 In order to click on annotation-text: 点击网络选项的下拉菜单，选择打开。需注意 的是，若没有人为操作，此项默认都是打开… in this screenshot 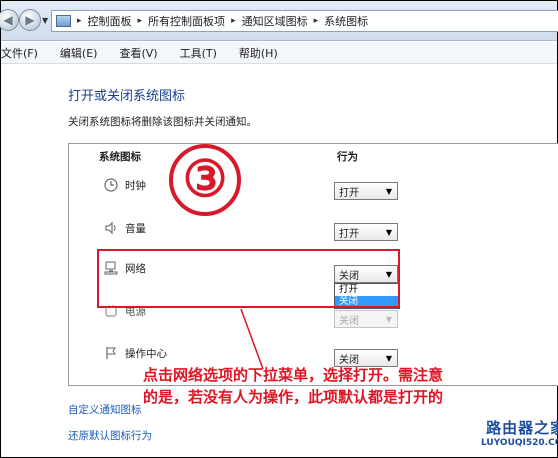, I will do `click(350, 386)`.